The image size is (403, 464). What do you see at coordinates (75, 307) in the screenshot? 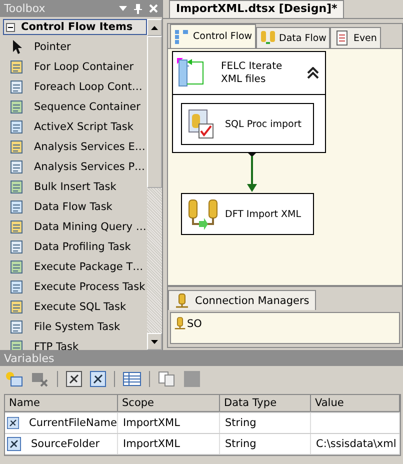
I see `toolbox-item: Execute SQL Task` at bounding box center [75, 307].